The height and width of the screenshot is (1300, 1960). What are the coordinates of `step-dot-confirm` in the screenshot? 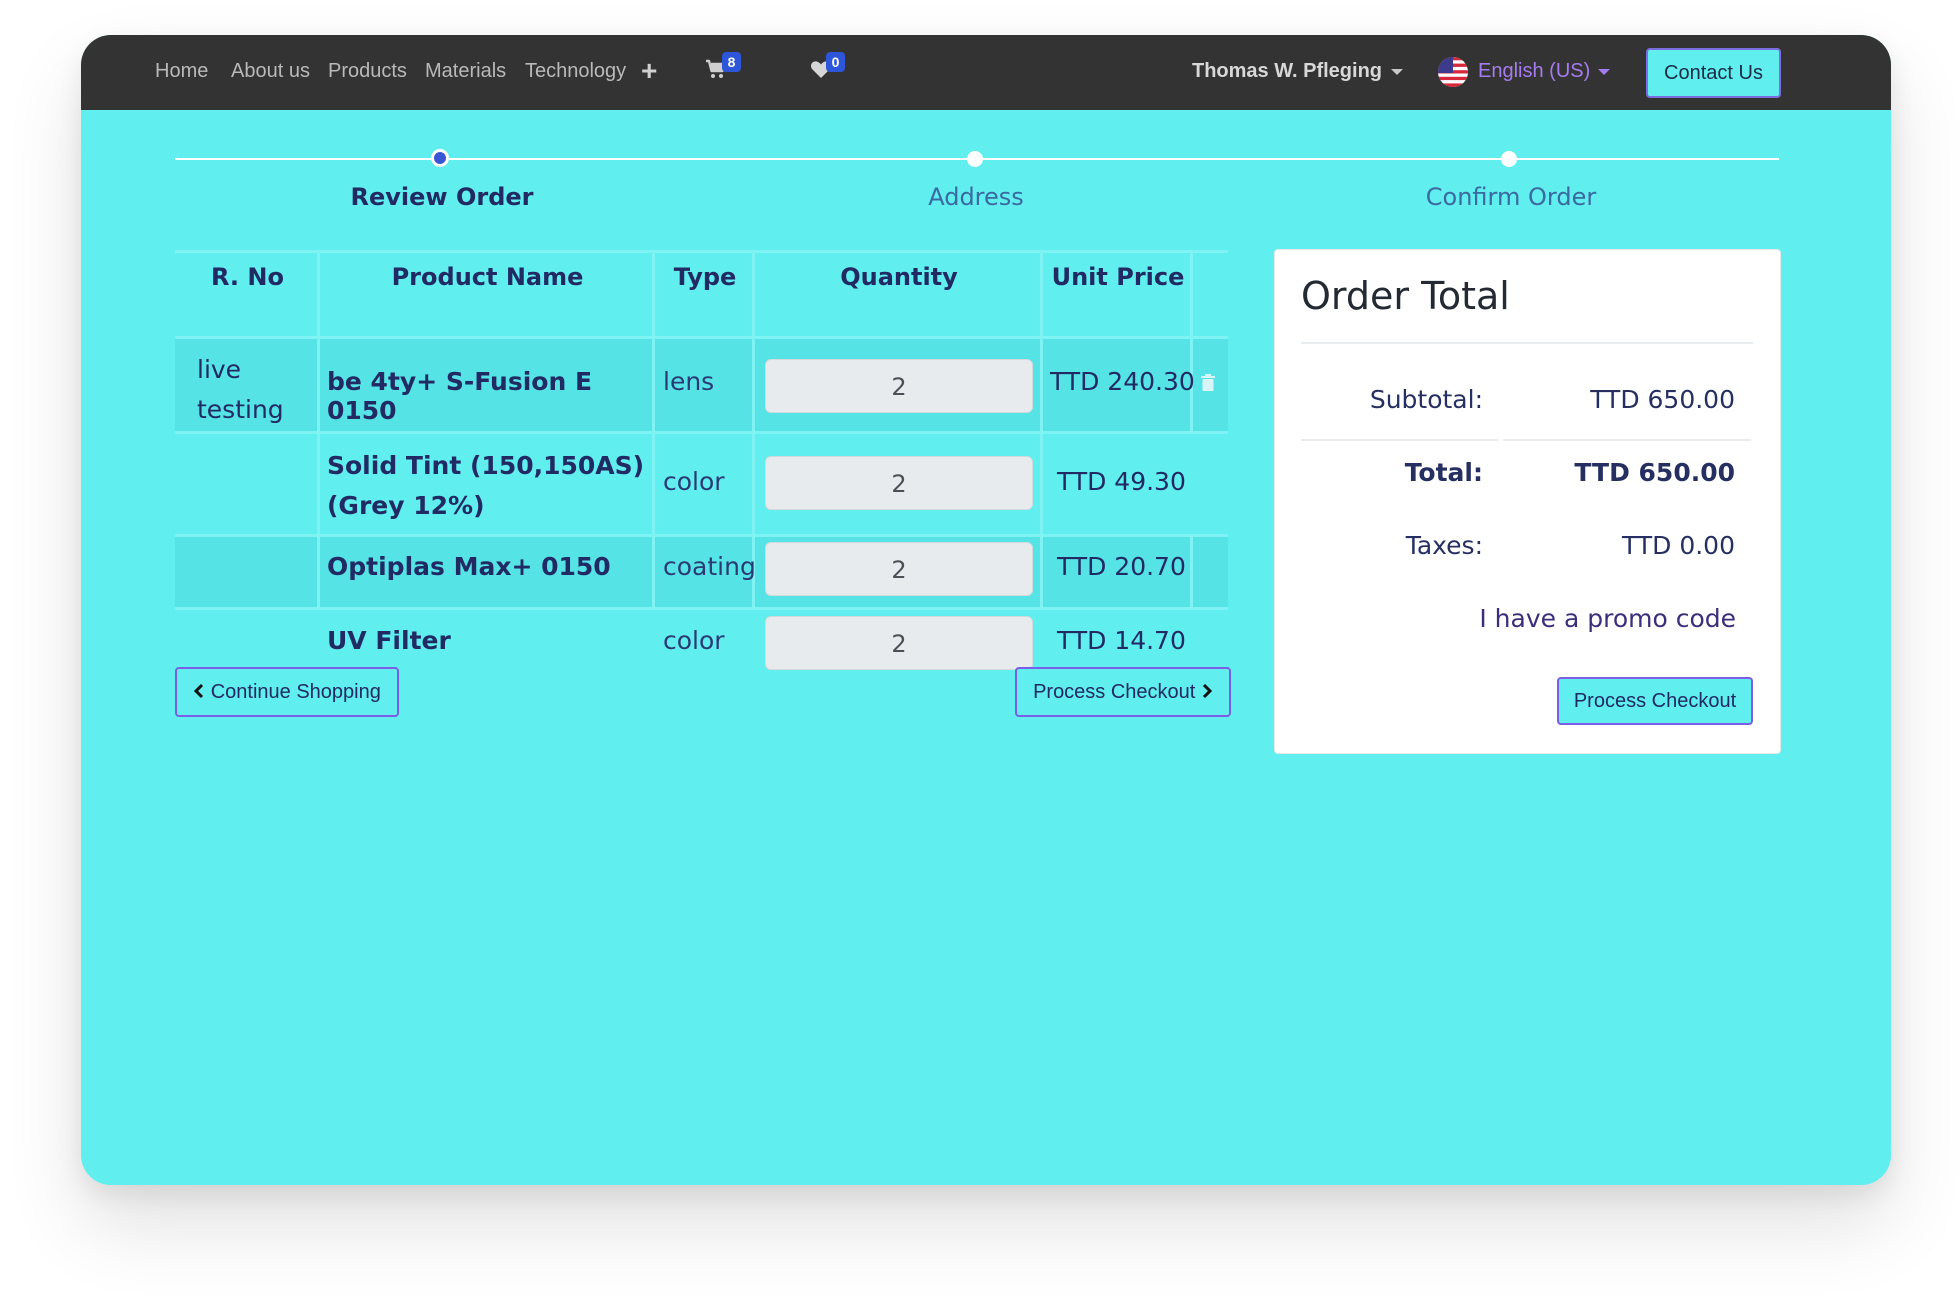 It's located at (1509, 159).